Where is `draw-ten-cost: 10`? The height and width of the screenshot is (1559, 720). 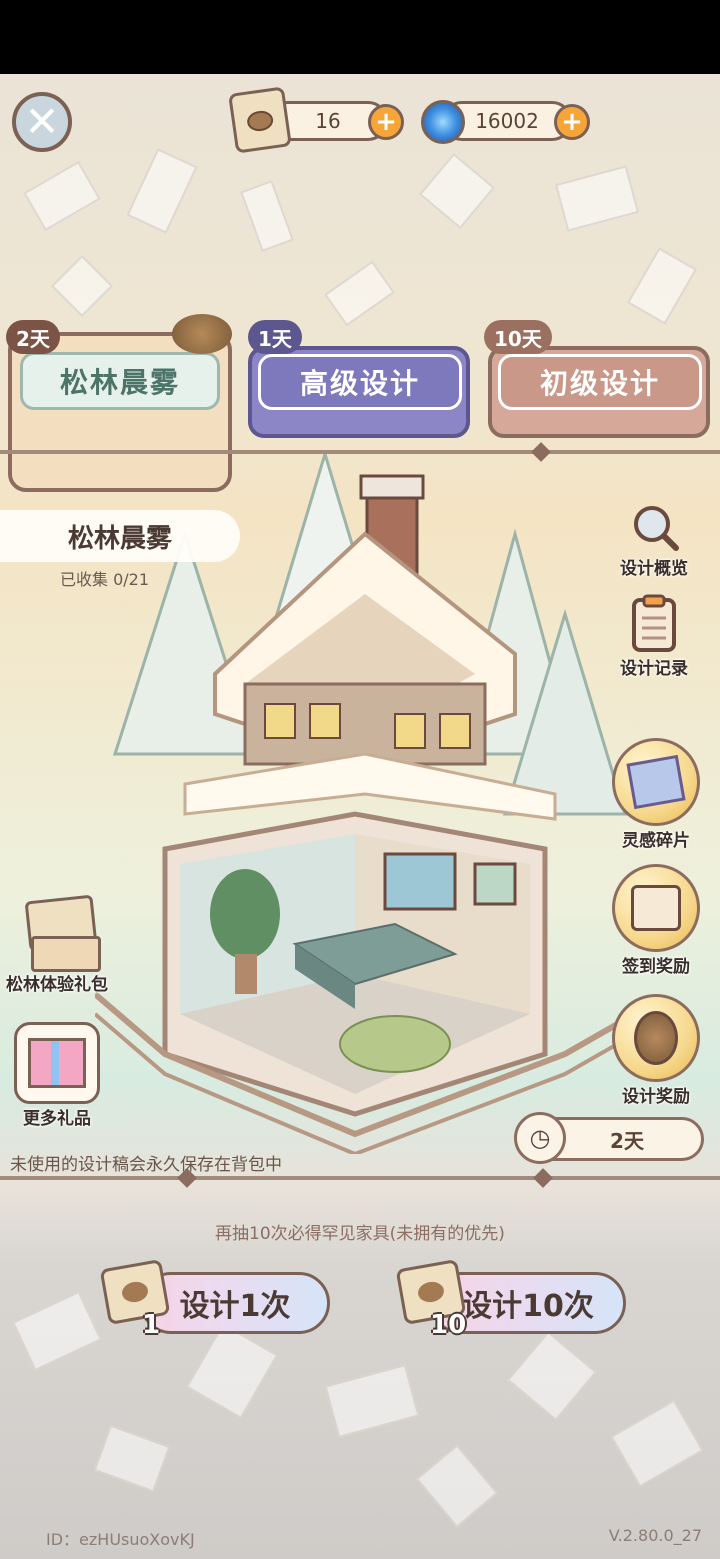
draw-ten-cost: 10 is located at coordinates (448, 1325).